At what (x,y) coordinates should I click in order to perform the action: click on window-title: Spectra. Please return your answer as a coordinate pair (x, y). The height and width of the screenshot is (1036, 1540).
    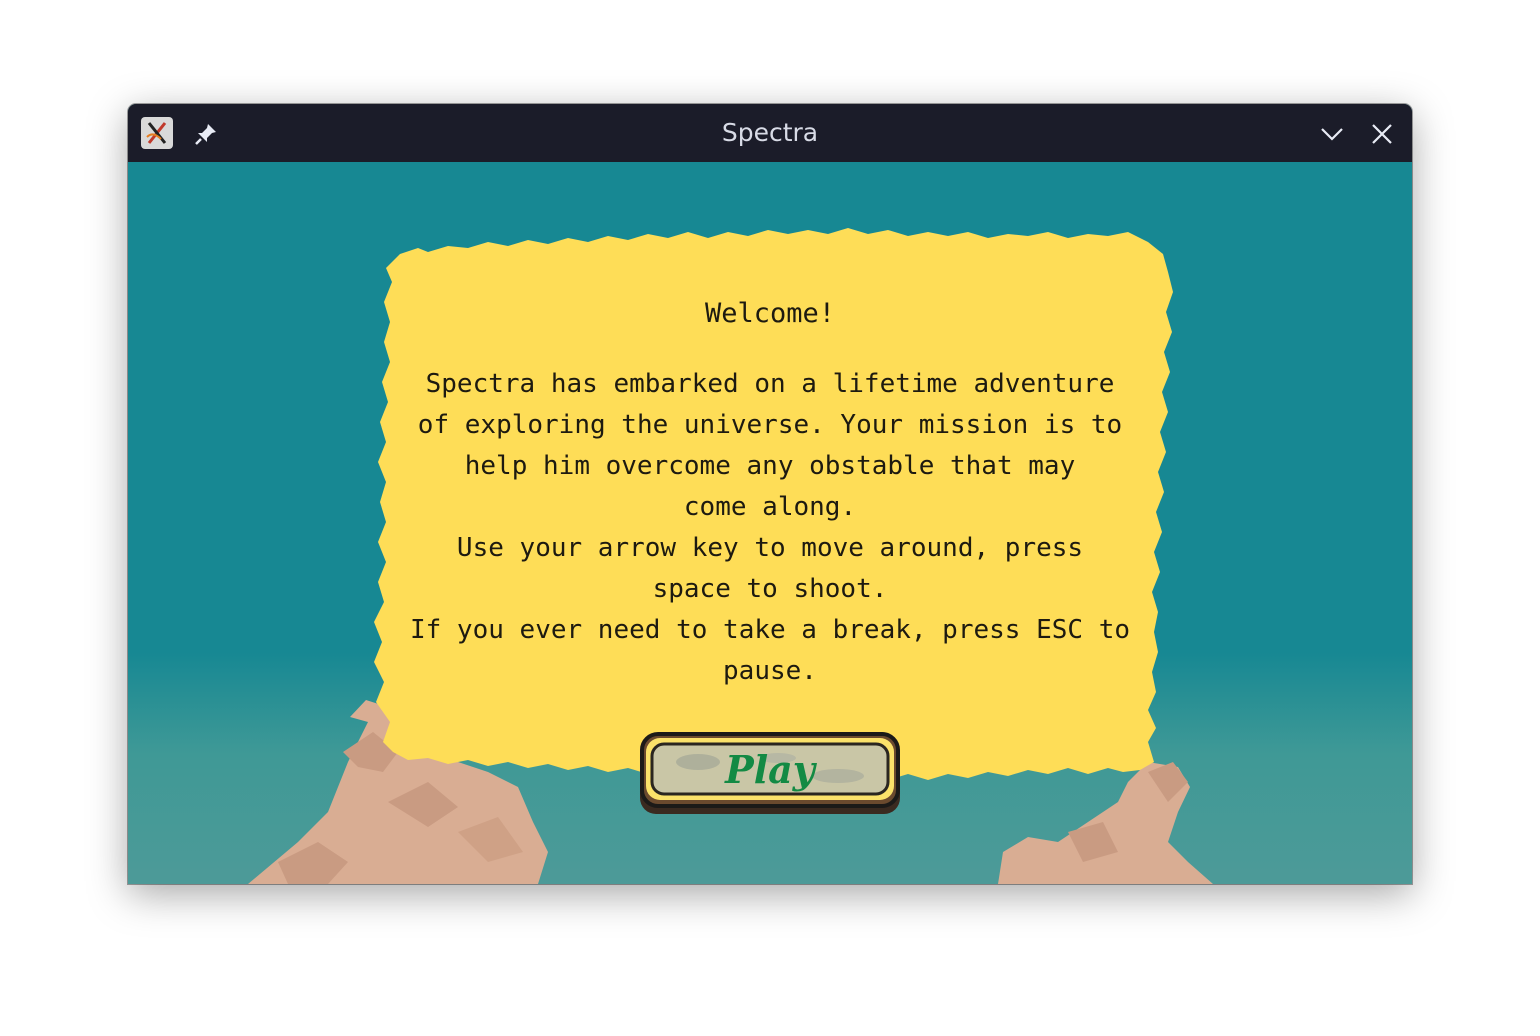
    Looking at the image, I should click on (770, 132).